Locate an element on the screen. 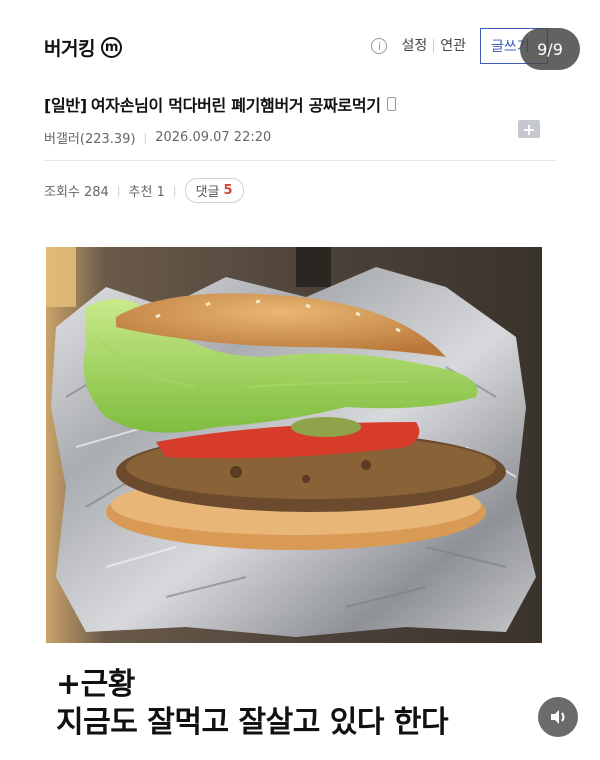 The image size is (600, 760). post-title: [일반] 여자손님이 먹다버린 폐기햄버거 공짜로먹기 is located at coordinates (300, 104).